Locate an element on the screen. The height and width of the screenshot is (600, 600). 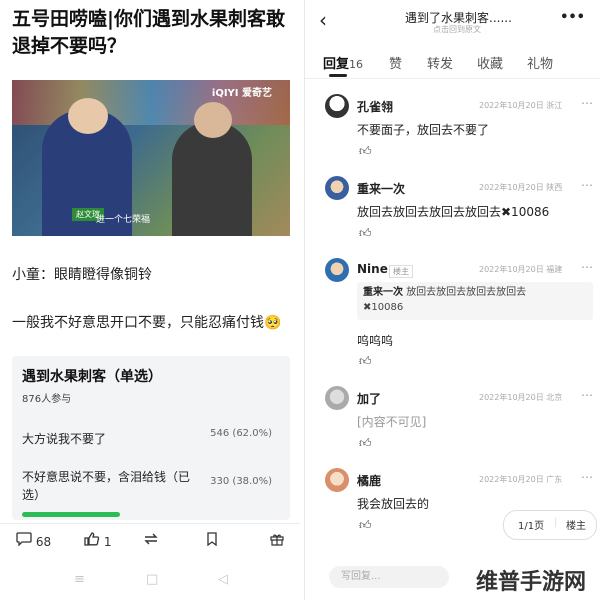
poll-option-2: 不好意思说不要，含泪给钱（已选） 330 (38.0%) is located at coordinates (151, 486).